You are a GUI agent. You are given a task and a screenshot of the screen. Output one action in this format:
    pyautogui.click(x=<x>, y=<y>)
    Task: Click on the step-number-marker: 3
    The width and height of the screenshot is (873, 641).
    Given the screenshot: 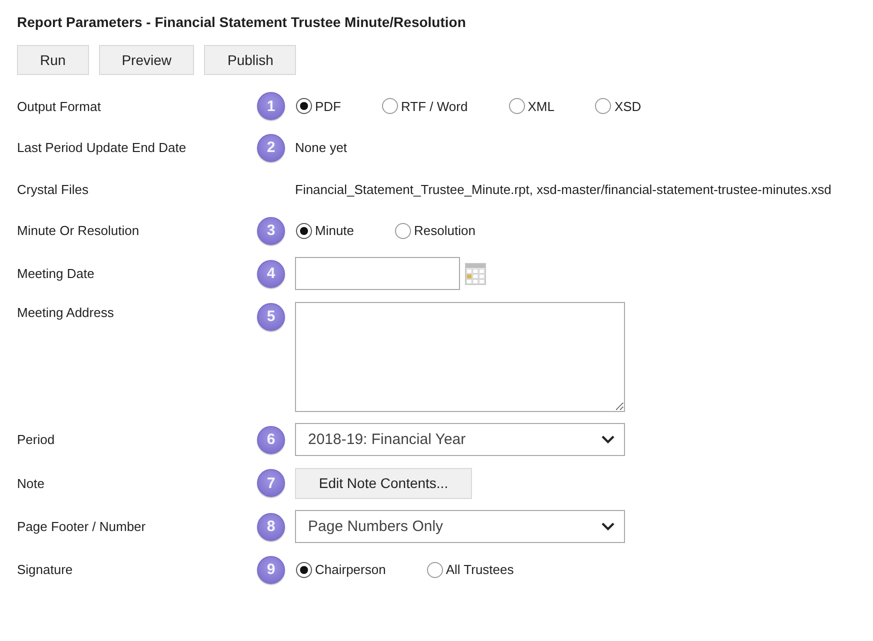 What is the action you would take?
    pyautogui.click(x=271, y=230)
    